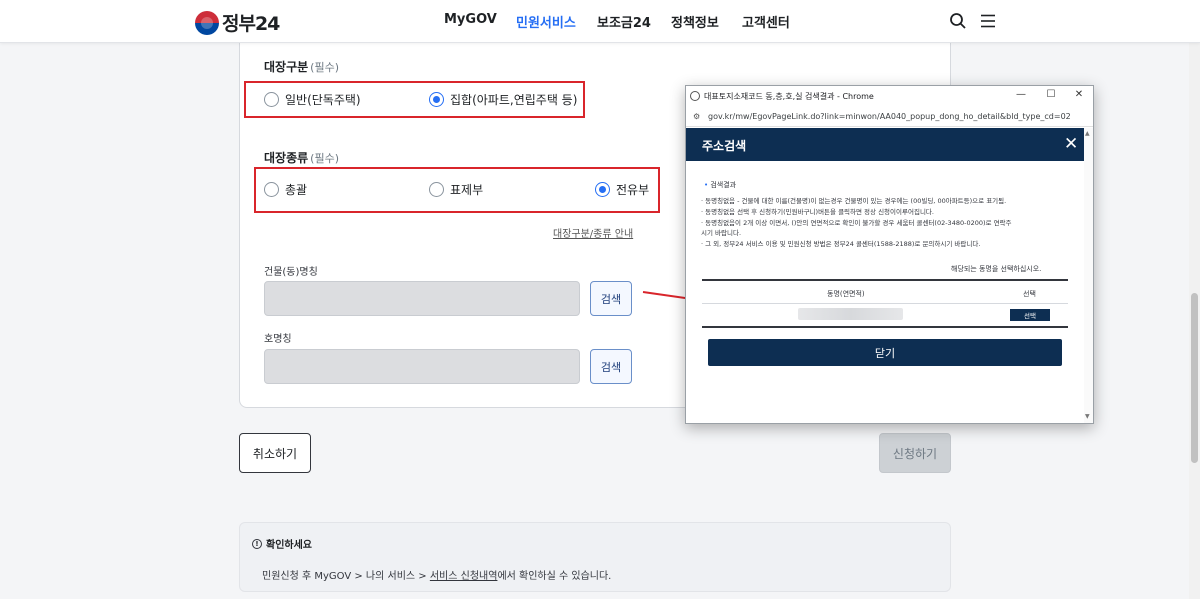  I want to click on popup-scrollbar: ▲ ▼, so click(1088, 275).